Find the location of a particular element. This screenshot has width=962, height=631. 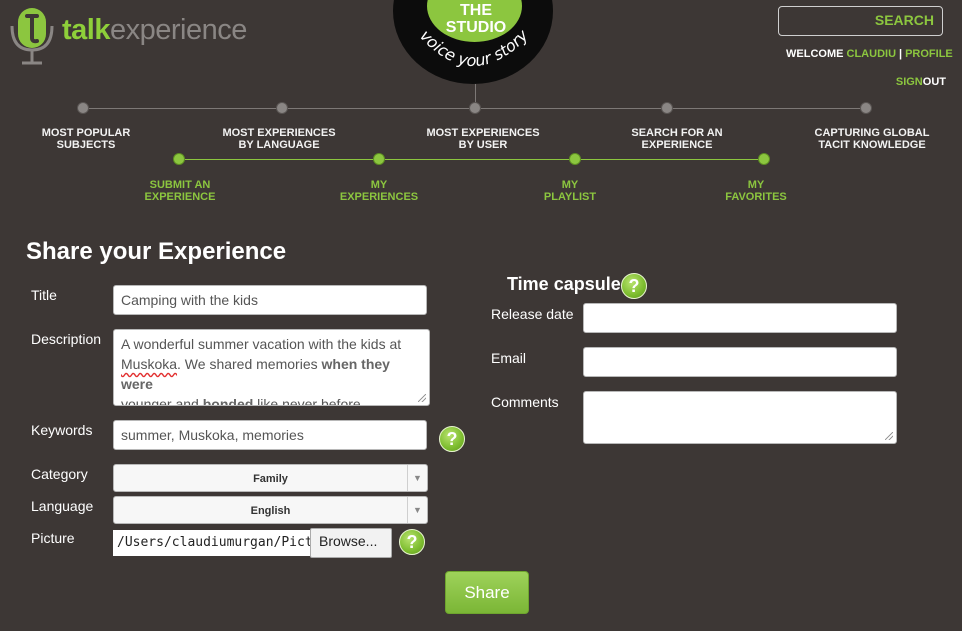

keywords-input: summer, Muskoka, memories is located at coordinates (270, 435).